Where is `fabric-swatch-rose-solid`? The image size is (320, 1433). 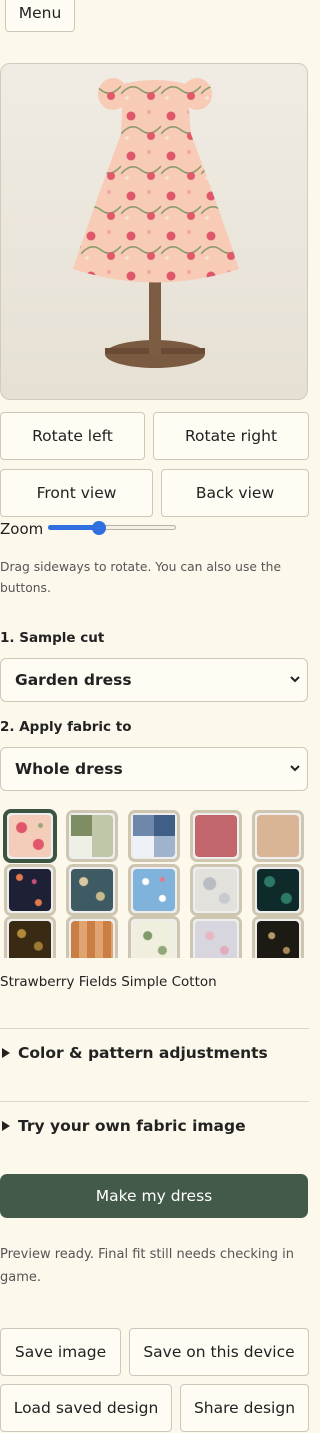
fabric-swatch-rose-solid is located at coordinates (216, 836).